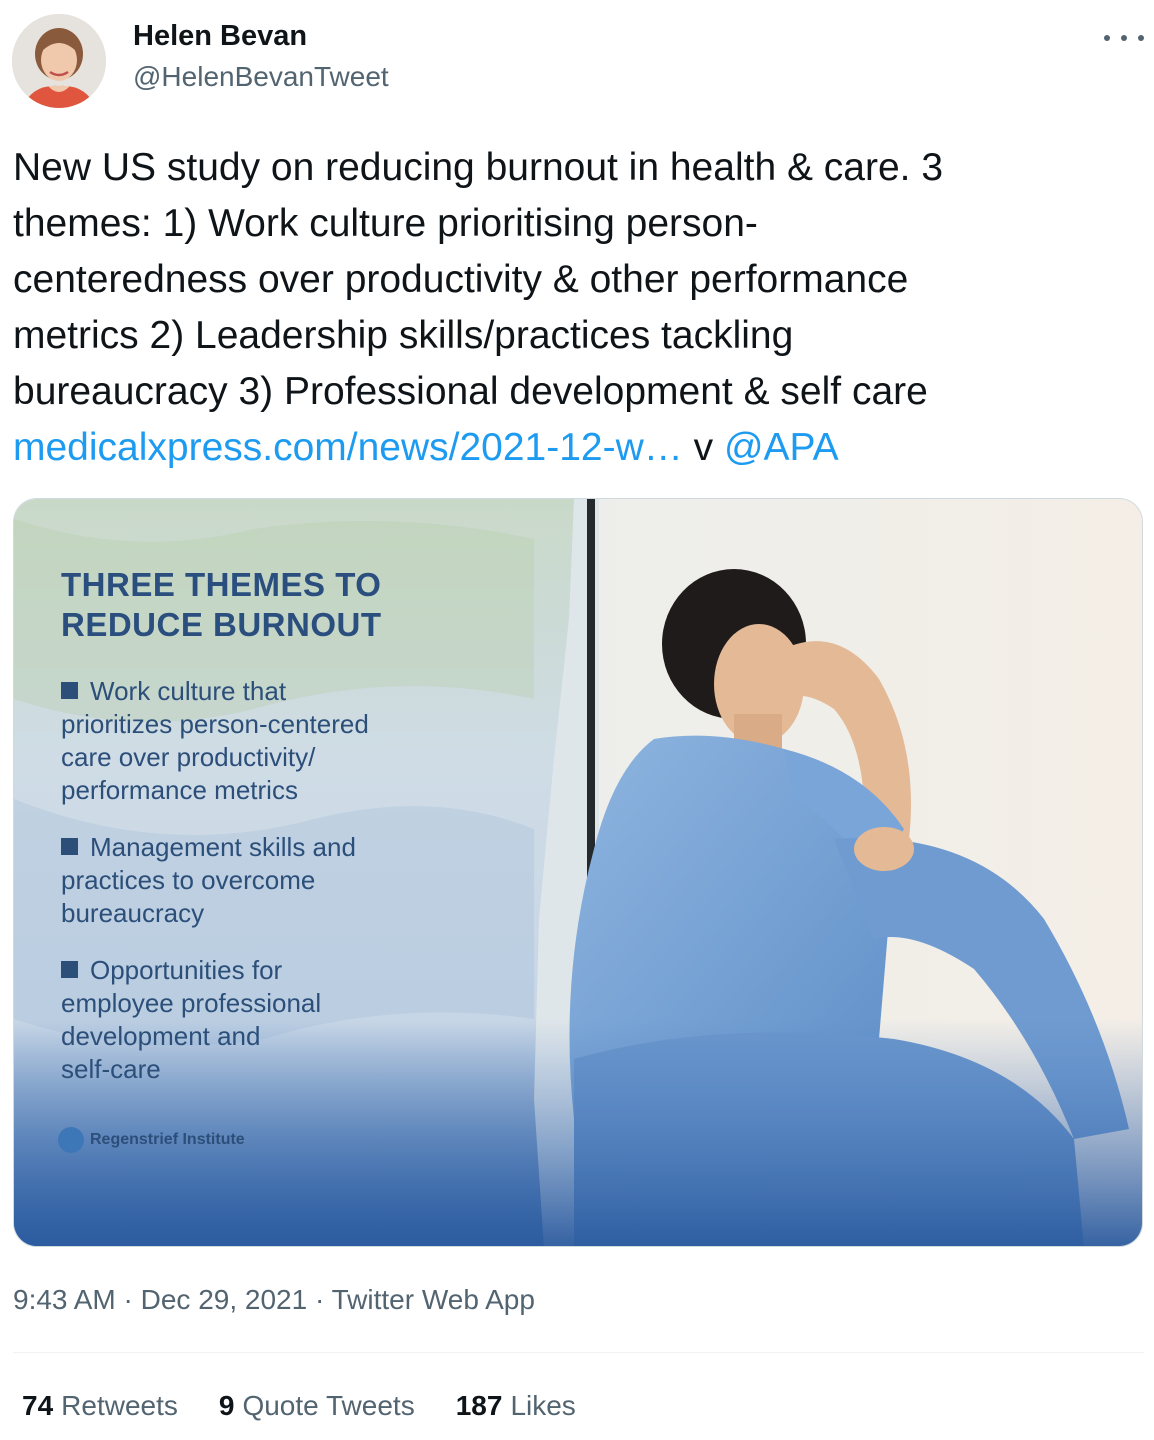 This screenshot has height=1440, width=1154. Describe the element at coordinates (220, 36) in the screenshot. I see `author-display-name: Helen Bevan` at that location.